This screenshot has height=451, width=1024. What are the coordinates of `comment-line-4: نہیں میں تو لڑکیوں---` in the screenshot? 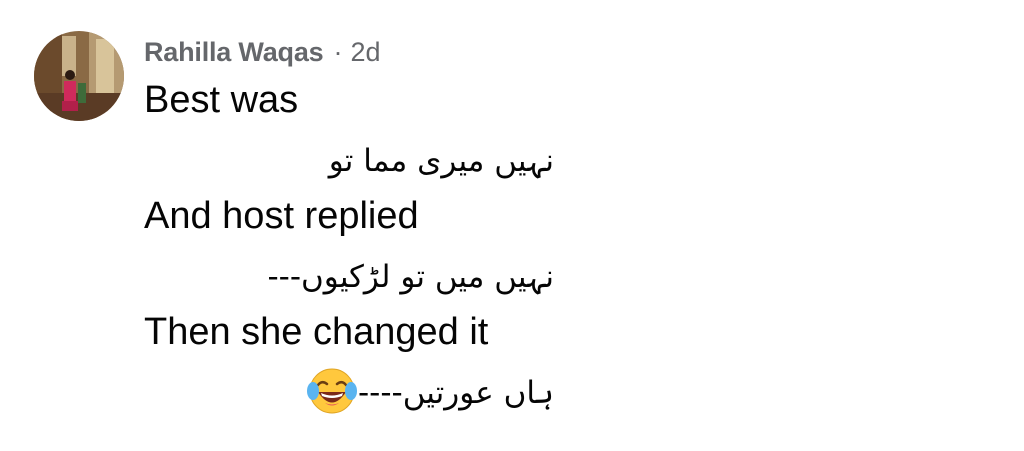 It's located at (410, 277).